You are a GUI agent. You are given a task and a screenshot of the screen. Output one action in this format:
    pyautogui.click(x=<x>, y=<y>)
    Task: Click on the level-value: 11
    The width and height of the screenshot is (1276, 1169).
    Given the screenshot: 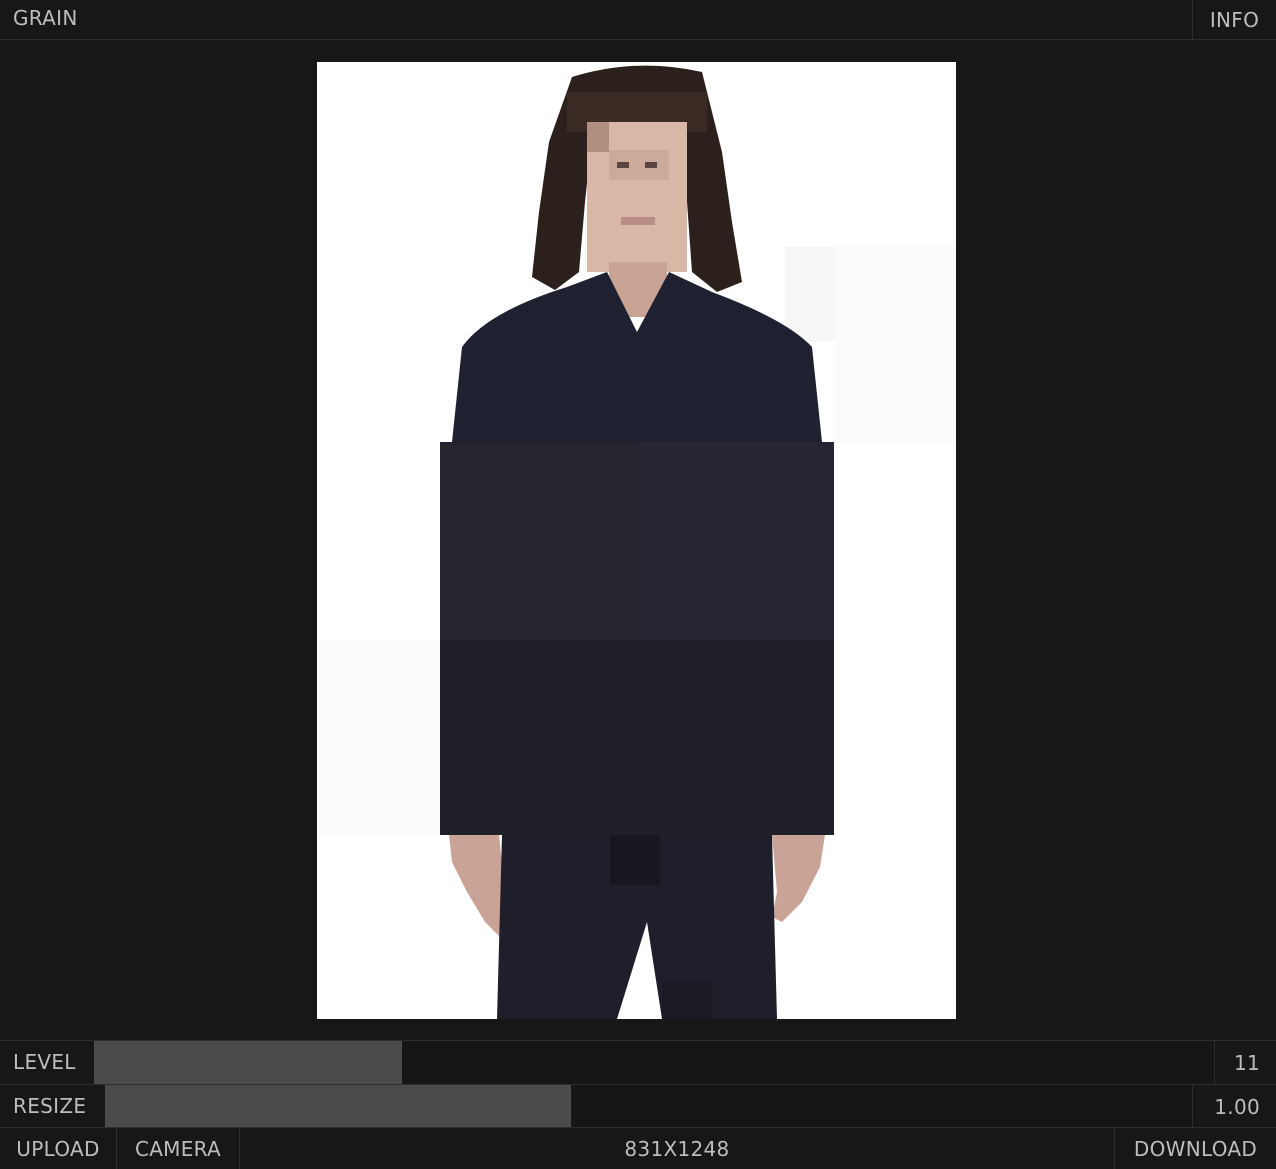 What is the action you would take?
    pyautogui.click(x=1245, y=1062)
    